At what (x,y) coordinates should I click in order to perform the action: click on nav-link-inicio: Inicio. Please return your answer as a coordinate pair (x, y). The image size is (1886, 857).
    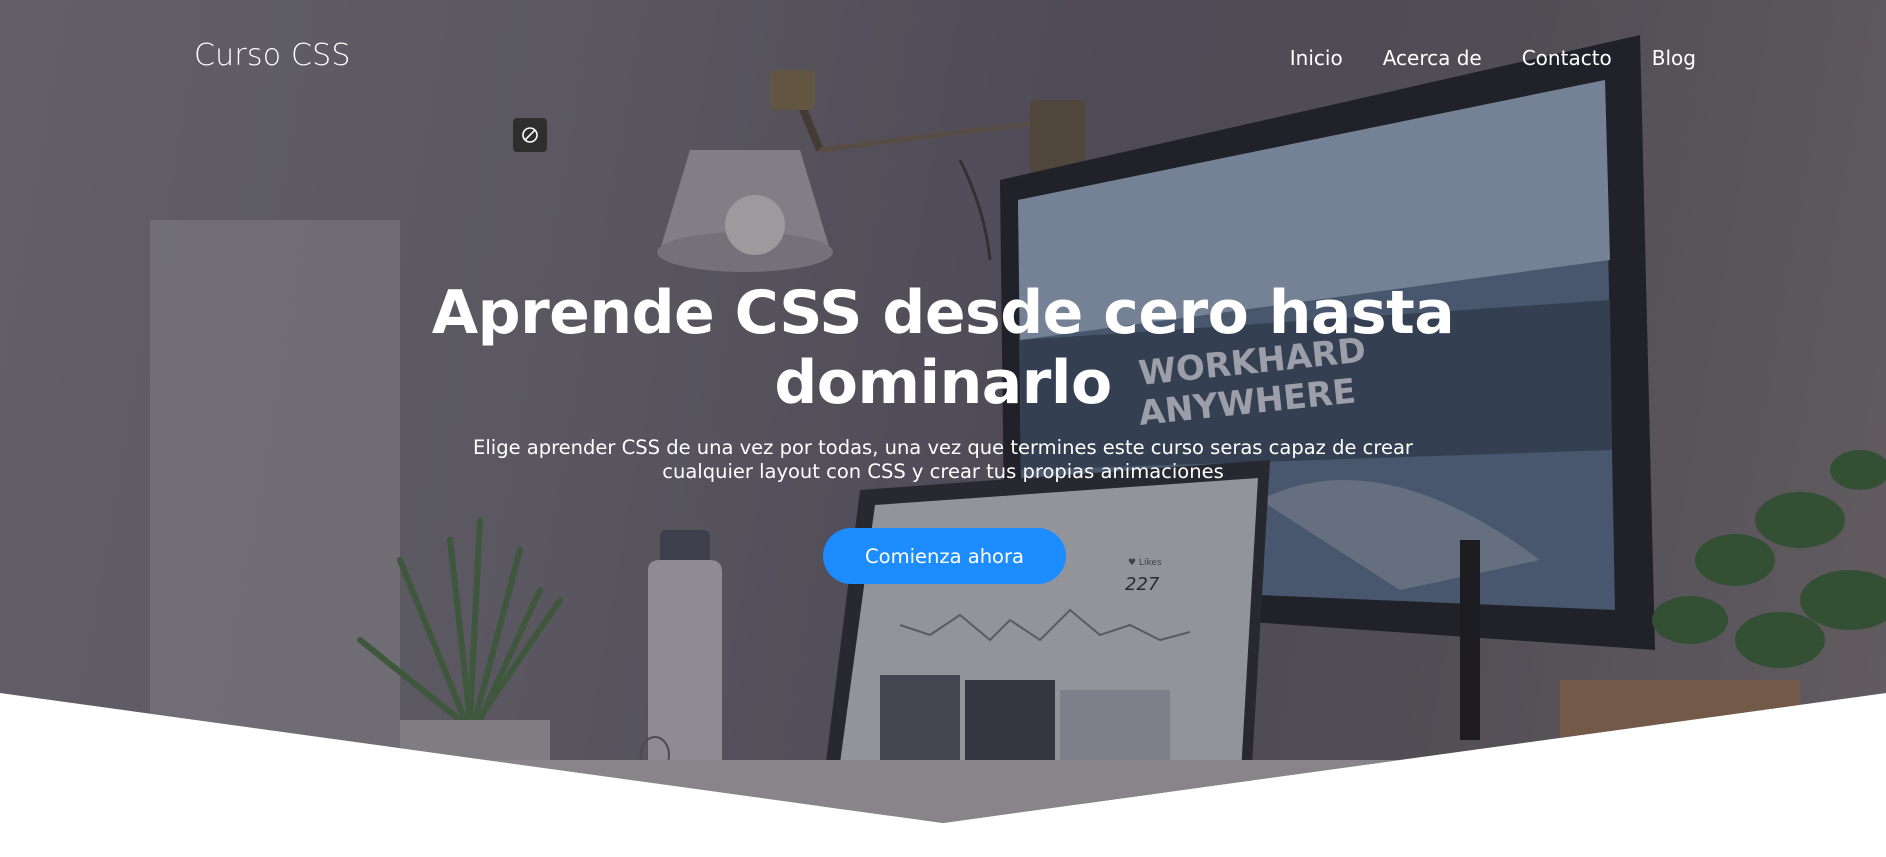
    Looking at the image, I should click on (1316, 58).